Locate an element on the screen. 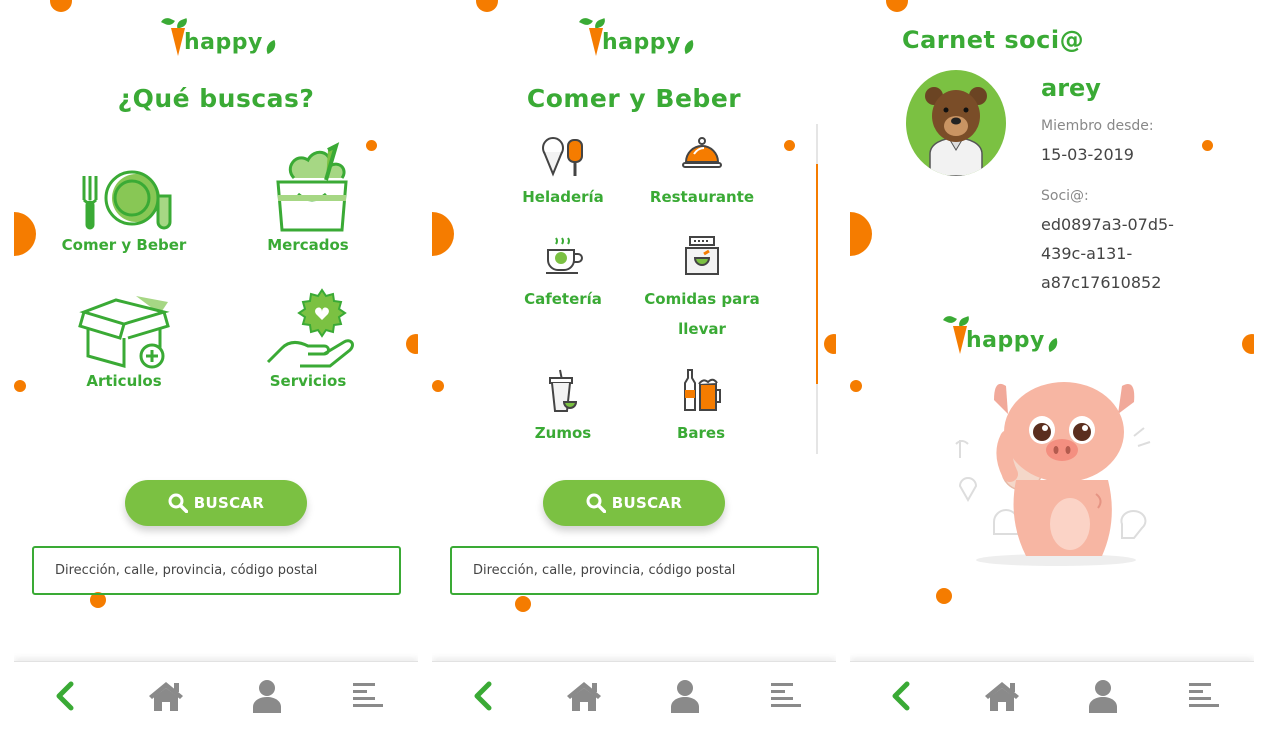  beer-bottle-icon is located at coordinates (702, 390).